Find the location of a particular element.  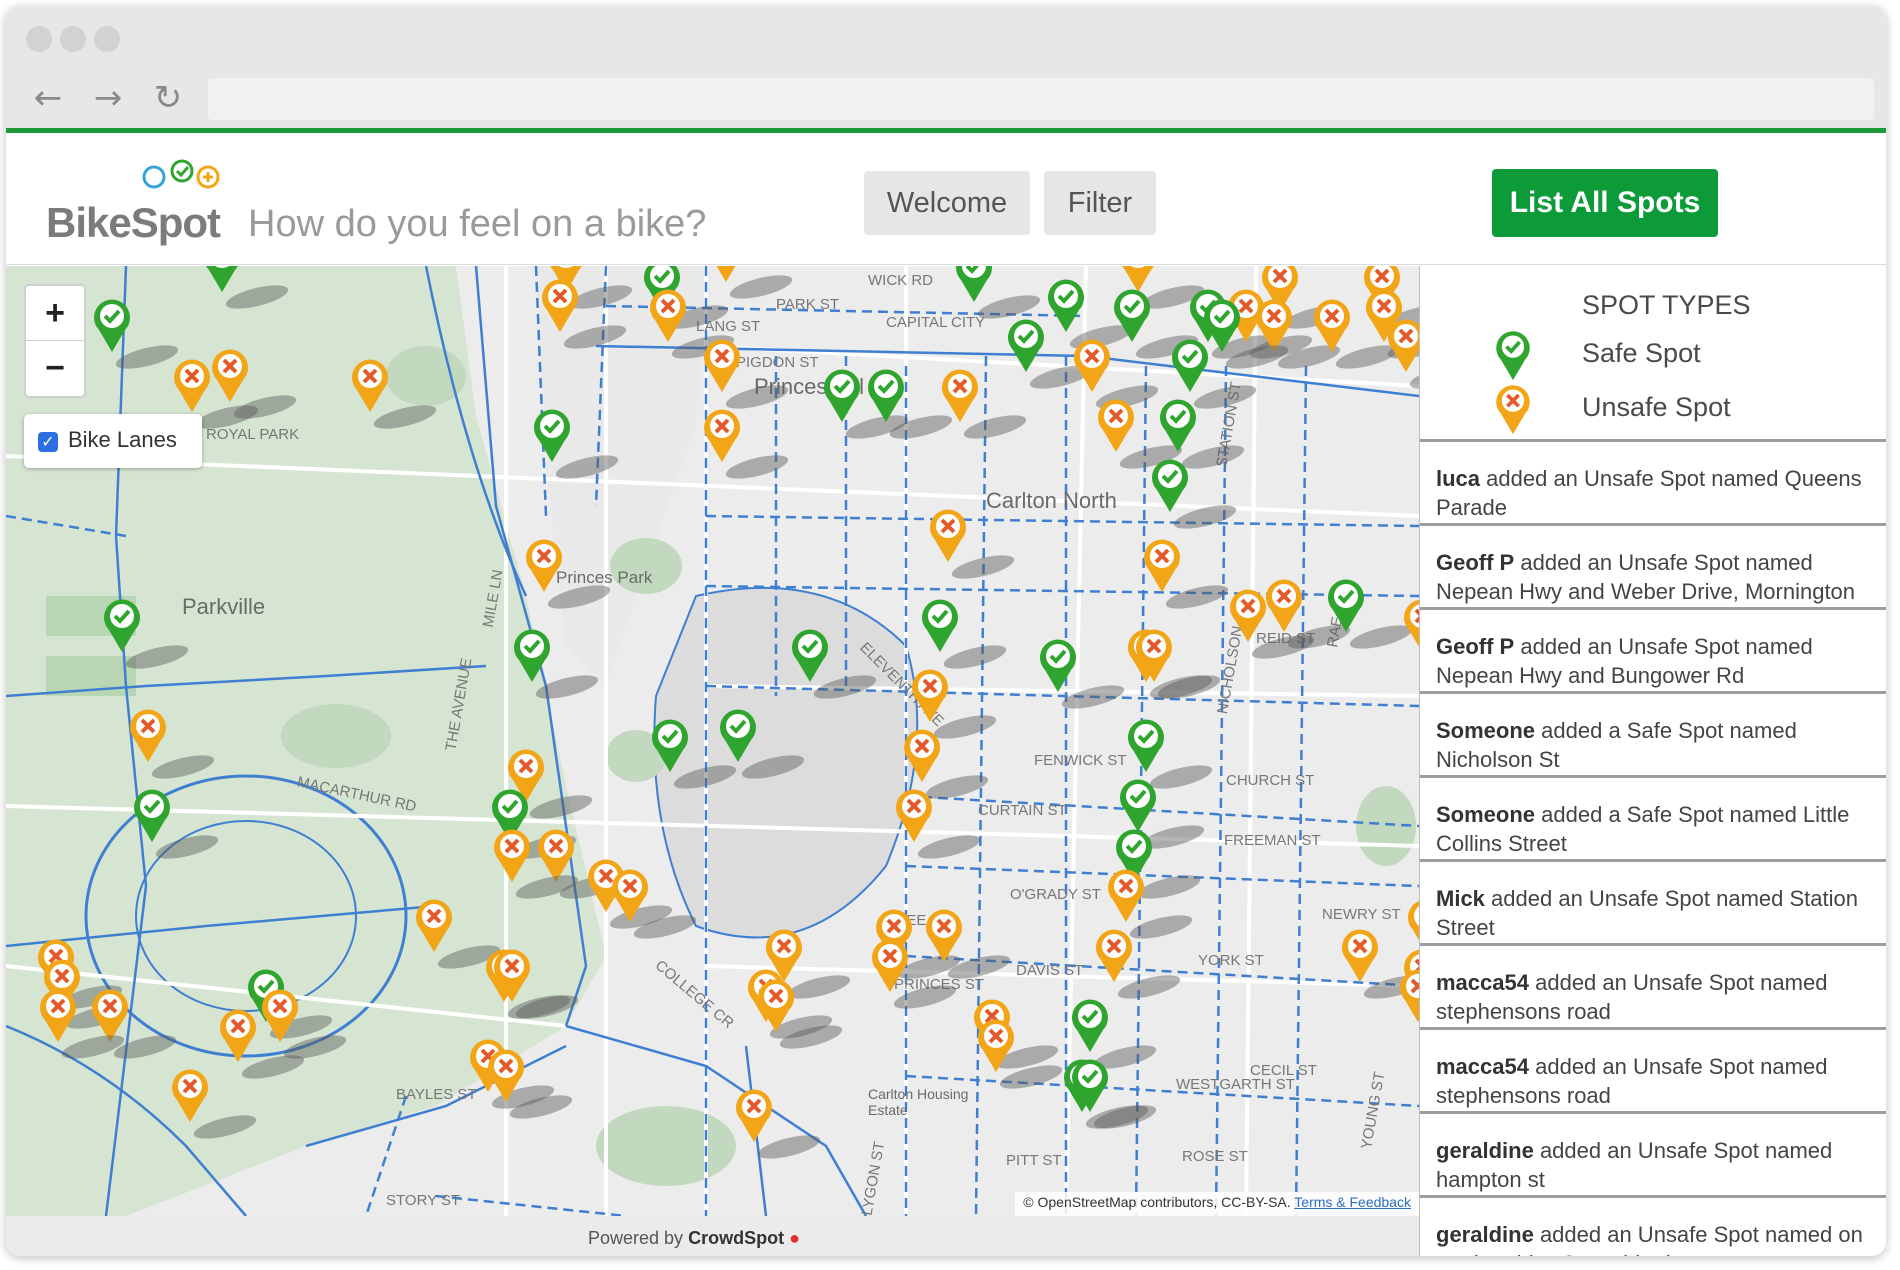

list-all-spots-button: List All Spots is located at coordinates (1605, 203).